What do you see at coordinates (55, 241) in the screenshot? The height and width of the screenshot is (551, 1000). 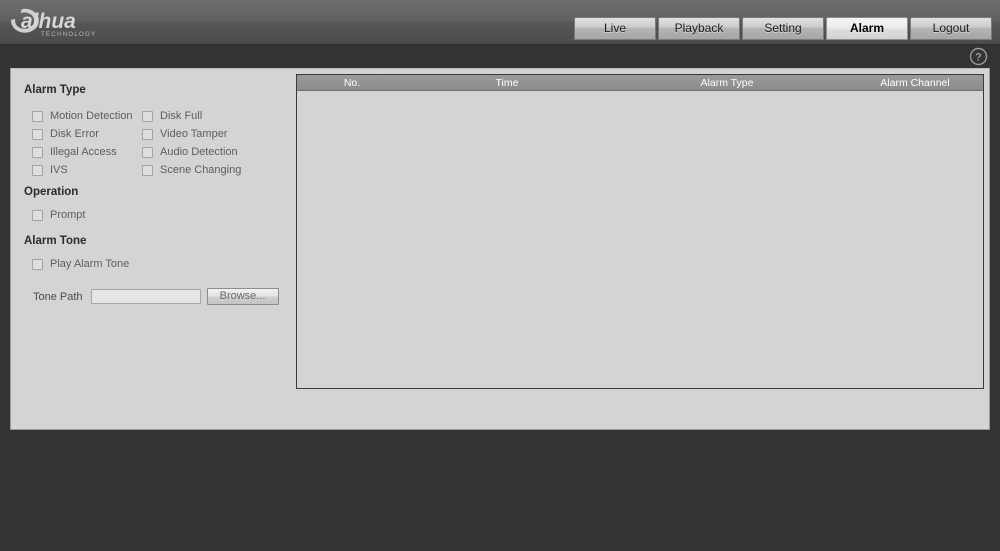 I see `alarm-tone-section-title: Alarm Tone` at bounding box center [55, 241].